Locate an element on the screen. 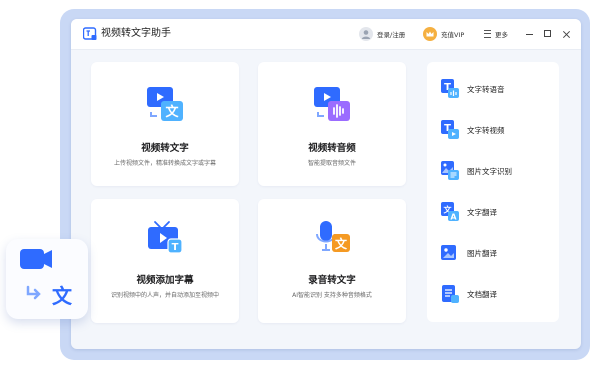 The height and width of the screenshot is (372, 600). recording-to-text-icon: 文 is located at coordinates (333, 236).